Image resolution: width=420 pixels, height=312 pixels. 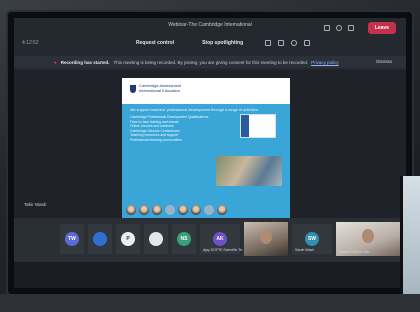 What do you see at coordinates (35, 204) in the screenshot?
I see `presenter-name: Tahir Wash` at bounding box center [35, 204].